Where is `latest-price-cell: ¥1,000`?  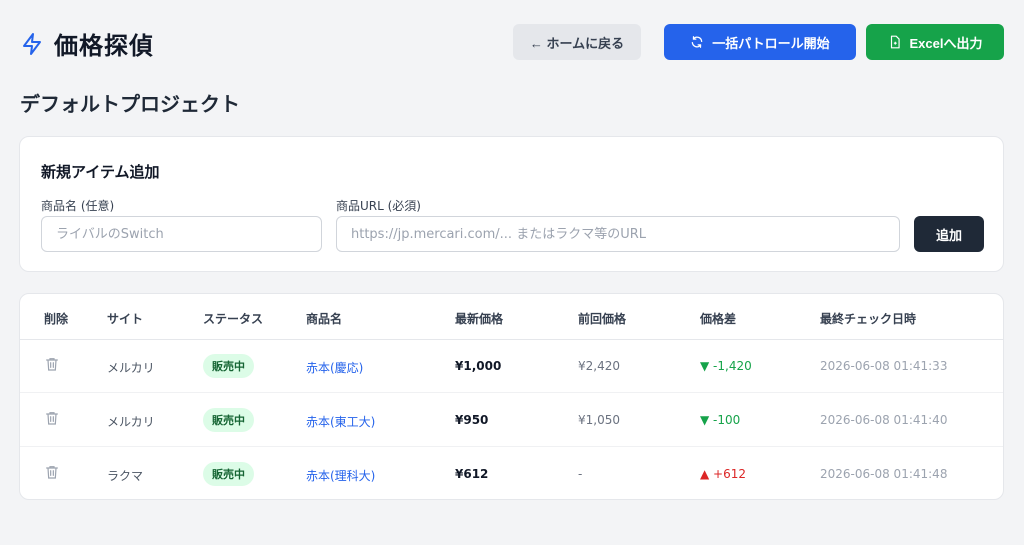 latest-price-cell: ¥1,000 is located at coordinates (478, 366).